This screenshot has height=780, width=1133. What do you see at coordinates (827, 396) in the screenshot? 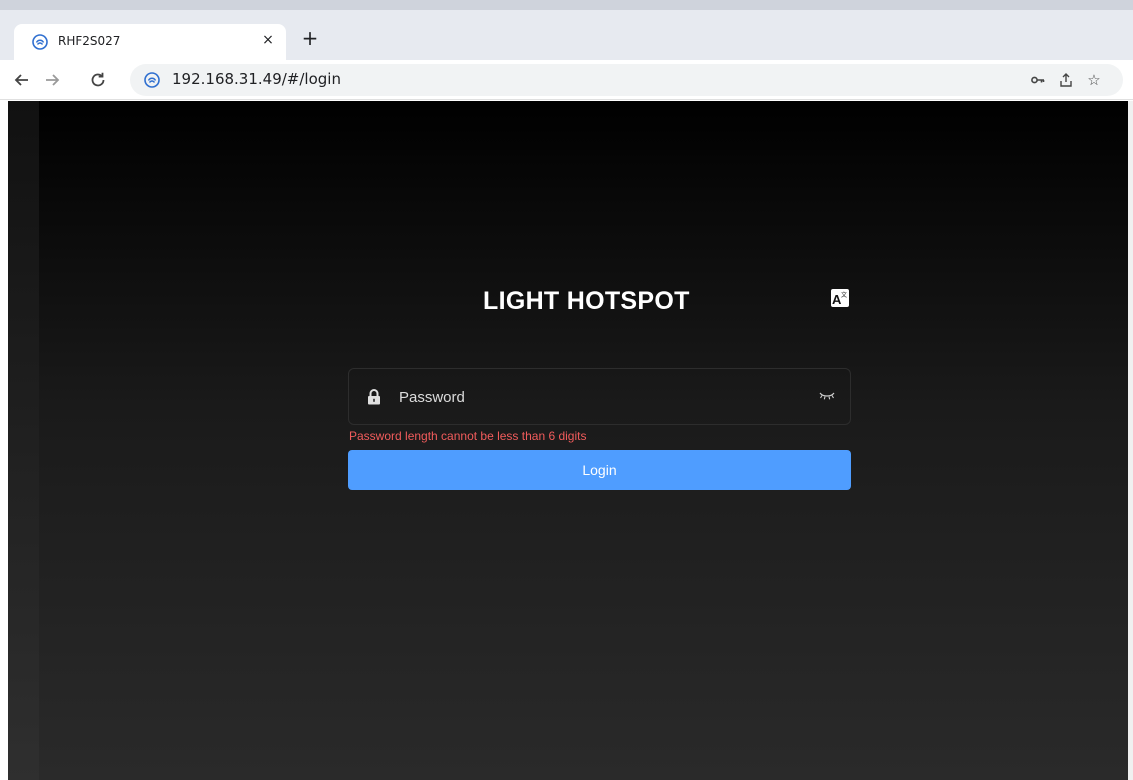
I see `eye-closed-icon` at bounding box center [827, 396].